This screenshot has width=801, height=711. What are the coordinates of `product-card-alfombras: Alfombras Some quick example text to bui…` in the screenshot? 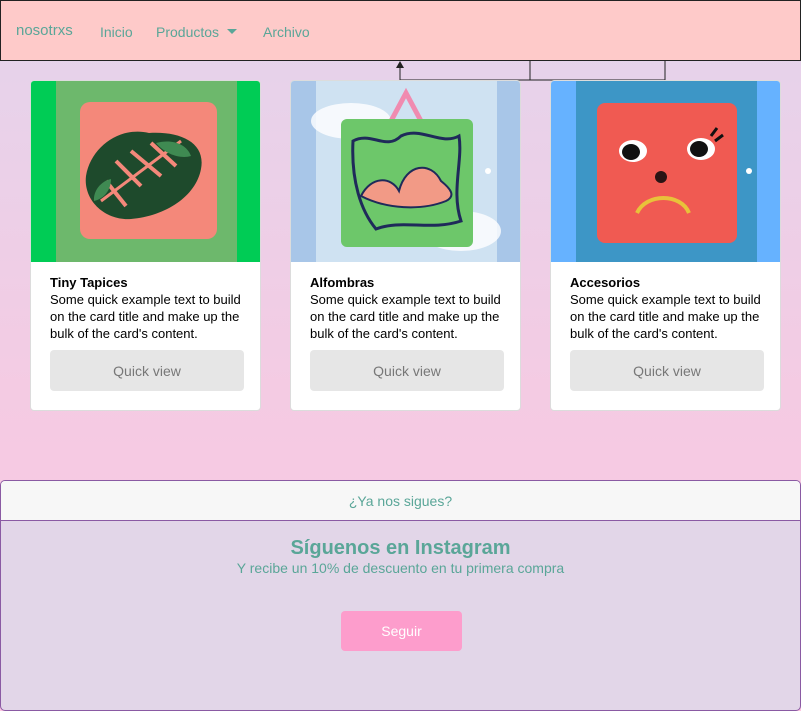 It's located at (405, 245).